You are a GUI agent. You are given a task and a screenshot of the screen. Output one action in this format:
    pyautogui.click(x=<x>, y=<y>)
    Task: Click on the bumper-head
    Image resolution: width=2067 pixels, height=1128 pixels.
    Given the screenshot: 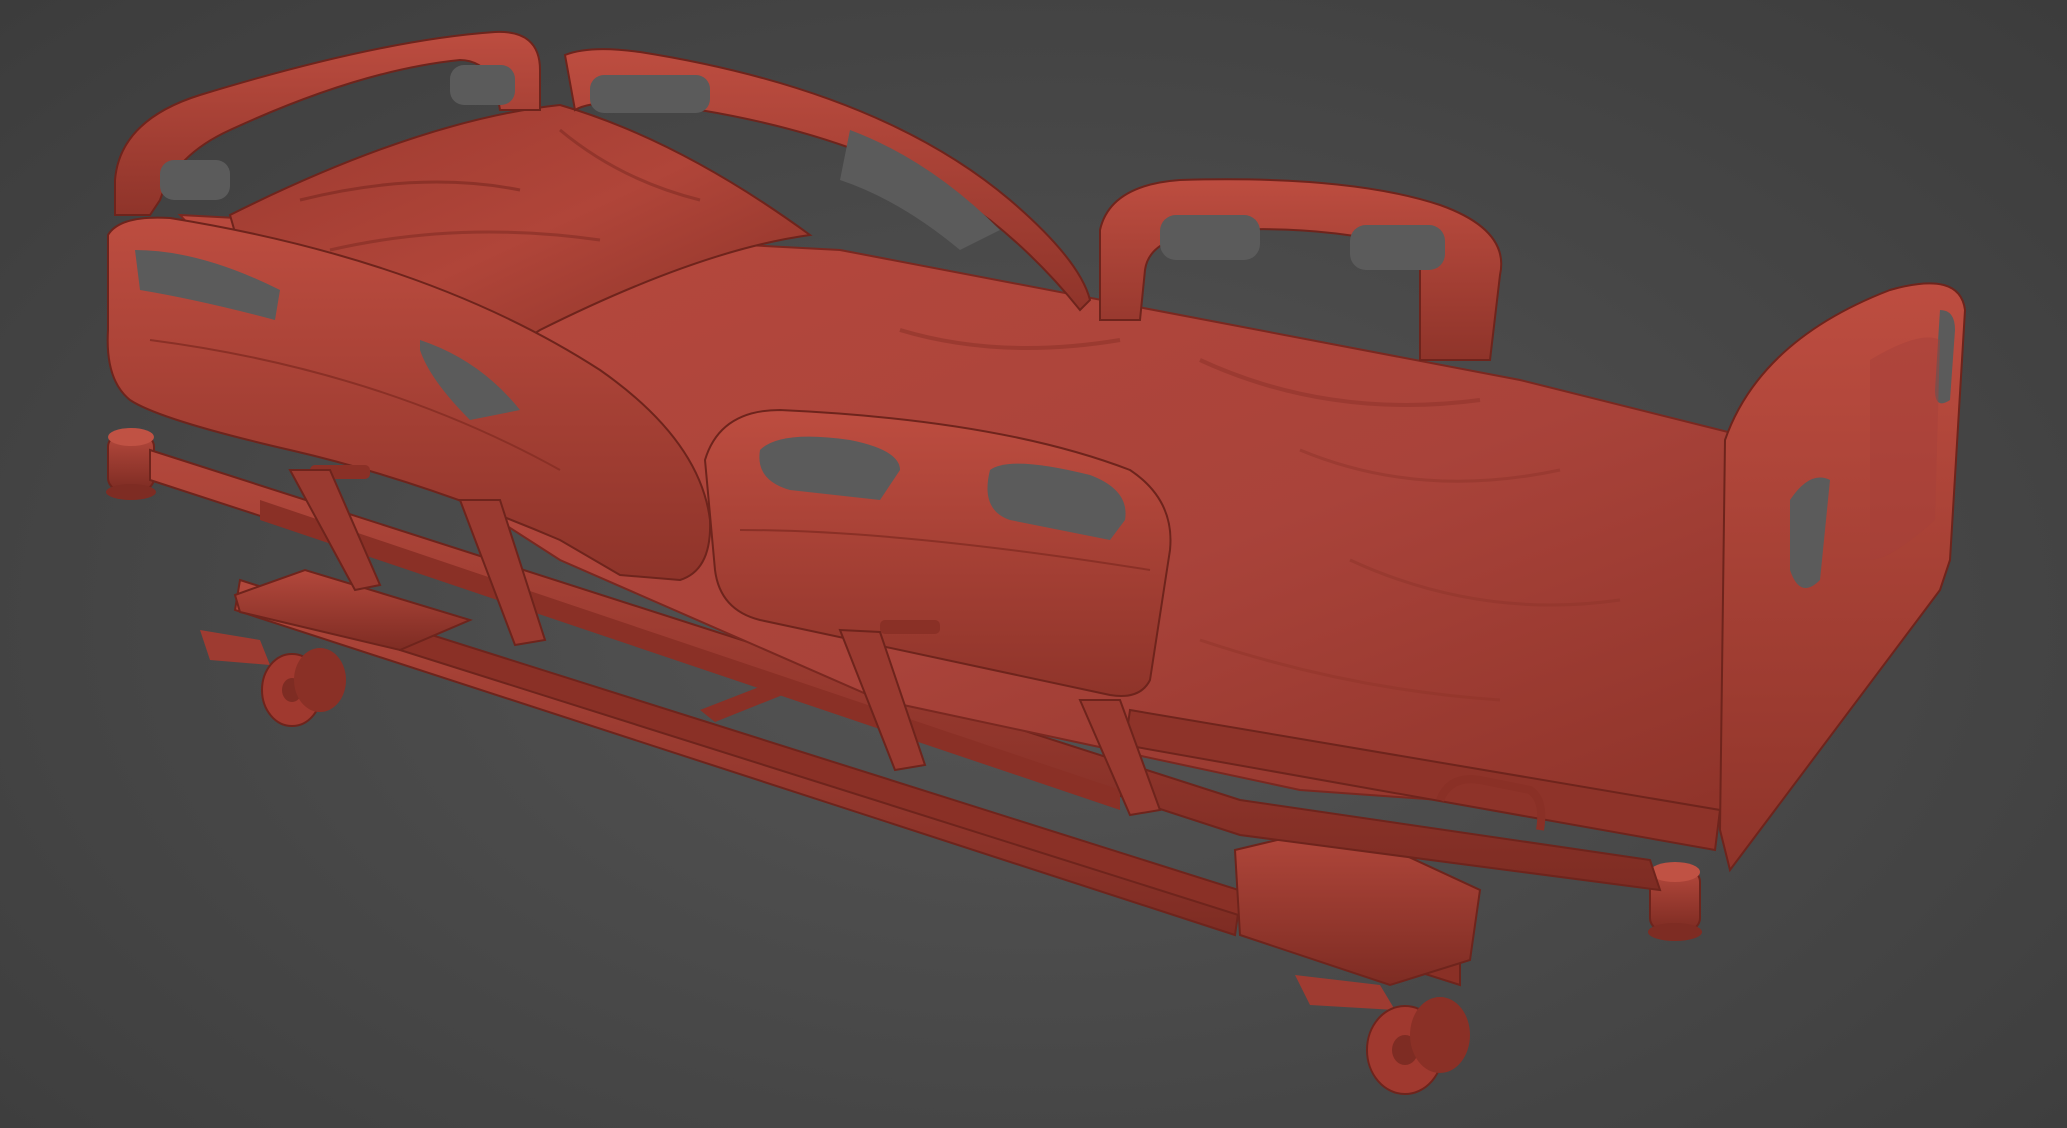 What is the action you would take?
    pyautogui.click(x=131, y=464)
    